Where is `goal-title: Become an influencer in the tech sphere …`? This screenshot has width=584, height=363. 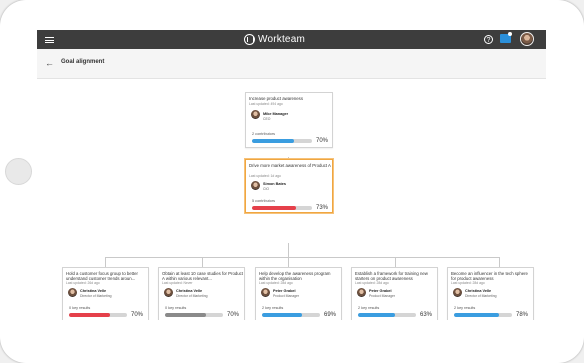 goal-title: Become an influencer in the tech sphere … is located at coordinates (489, 276).